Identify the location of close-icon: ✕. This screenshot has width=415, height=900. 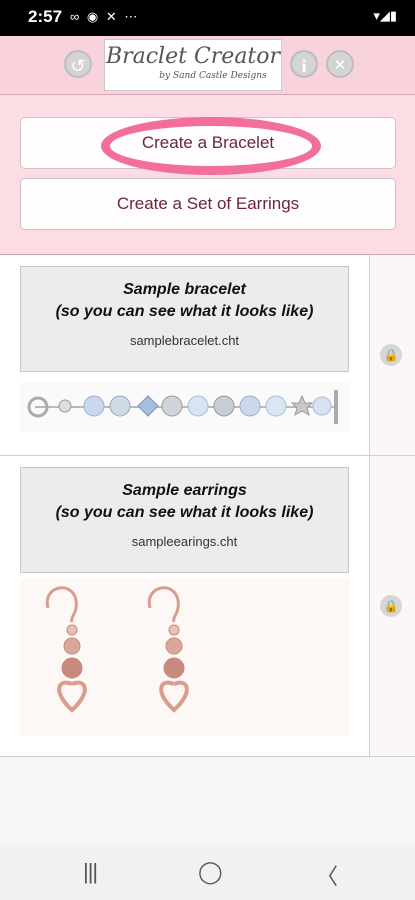
(340, 64).